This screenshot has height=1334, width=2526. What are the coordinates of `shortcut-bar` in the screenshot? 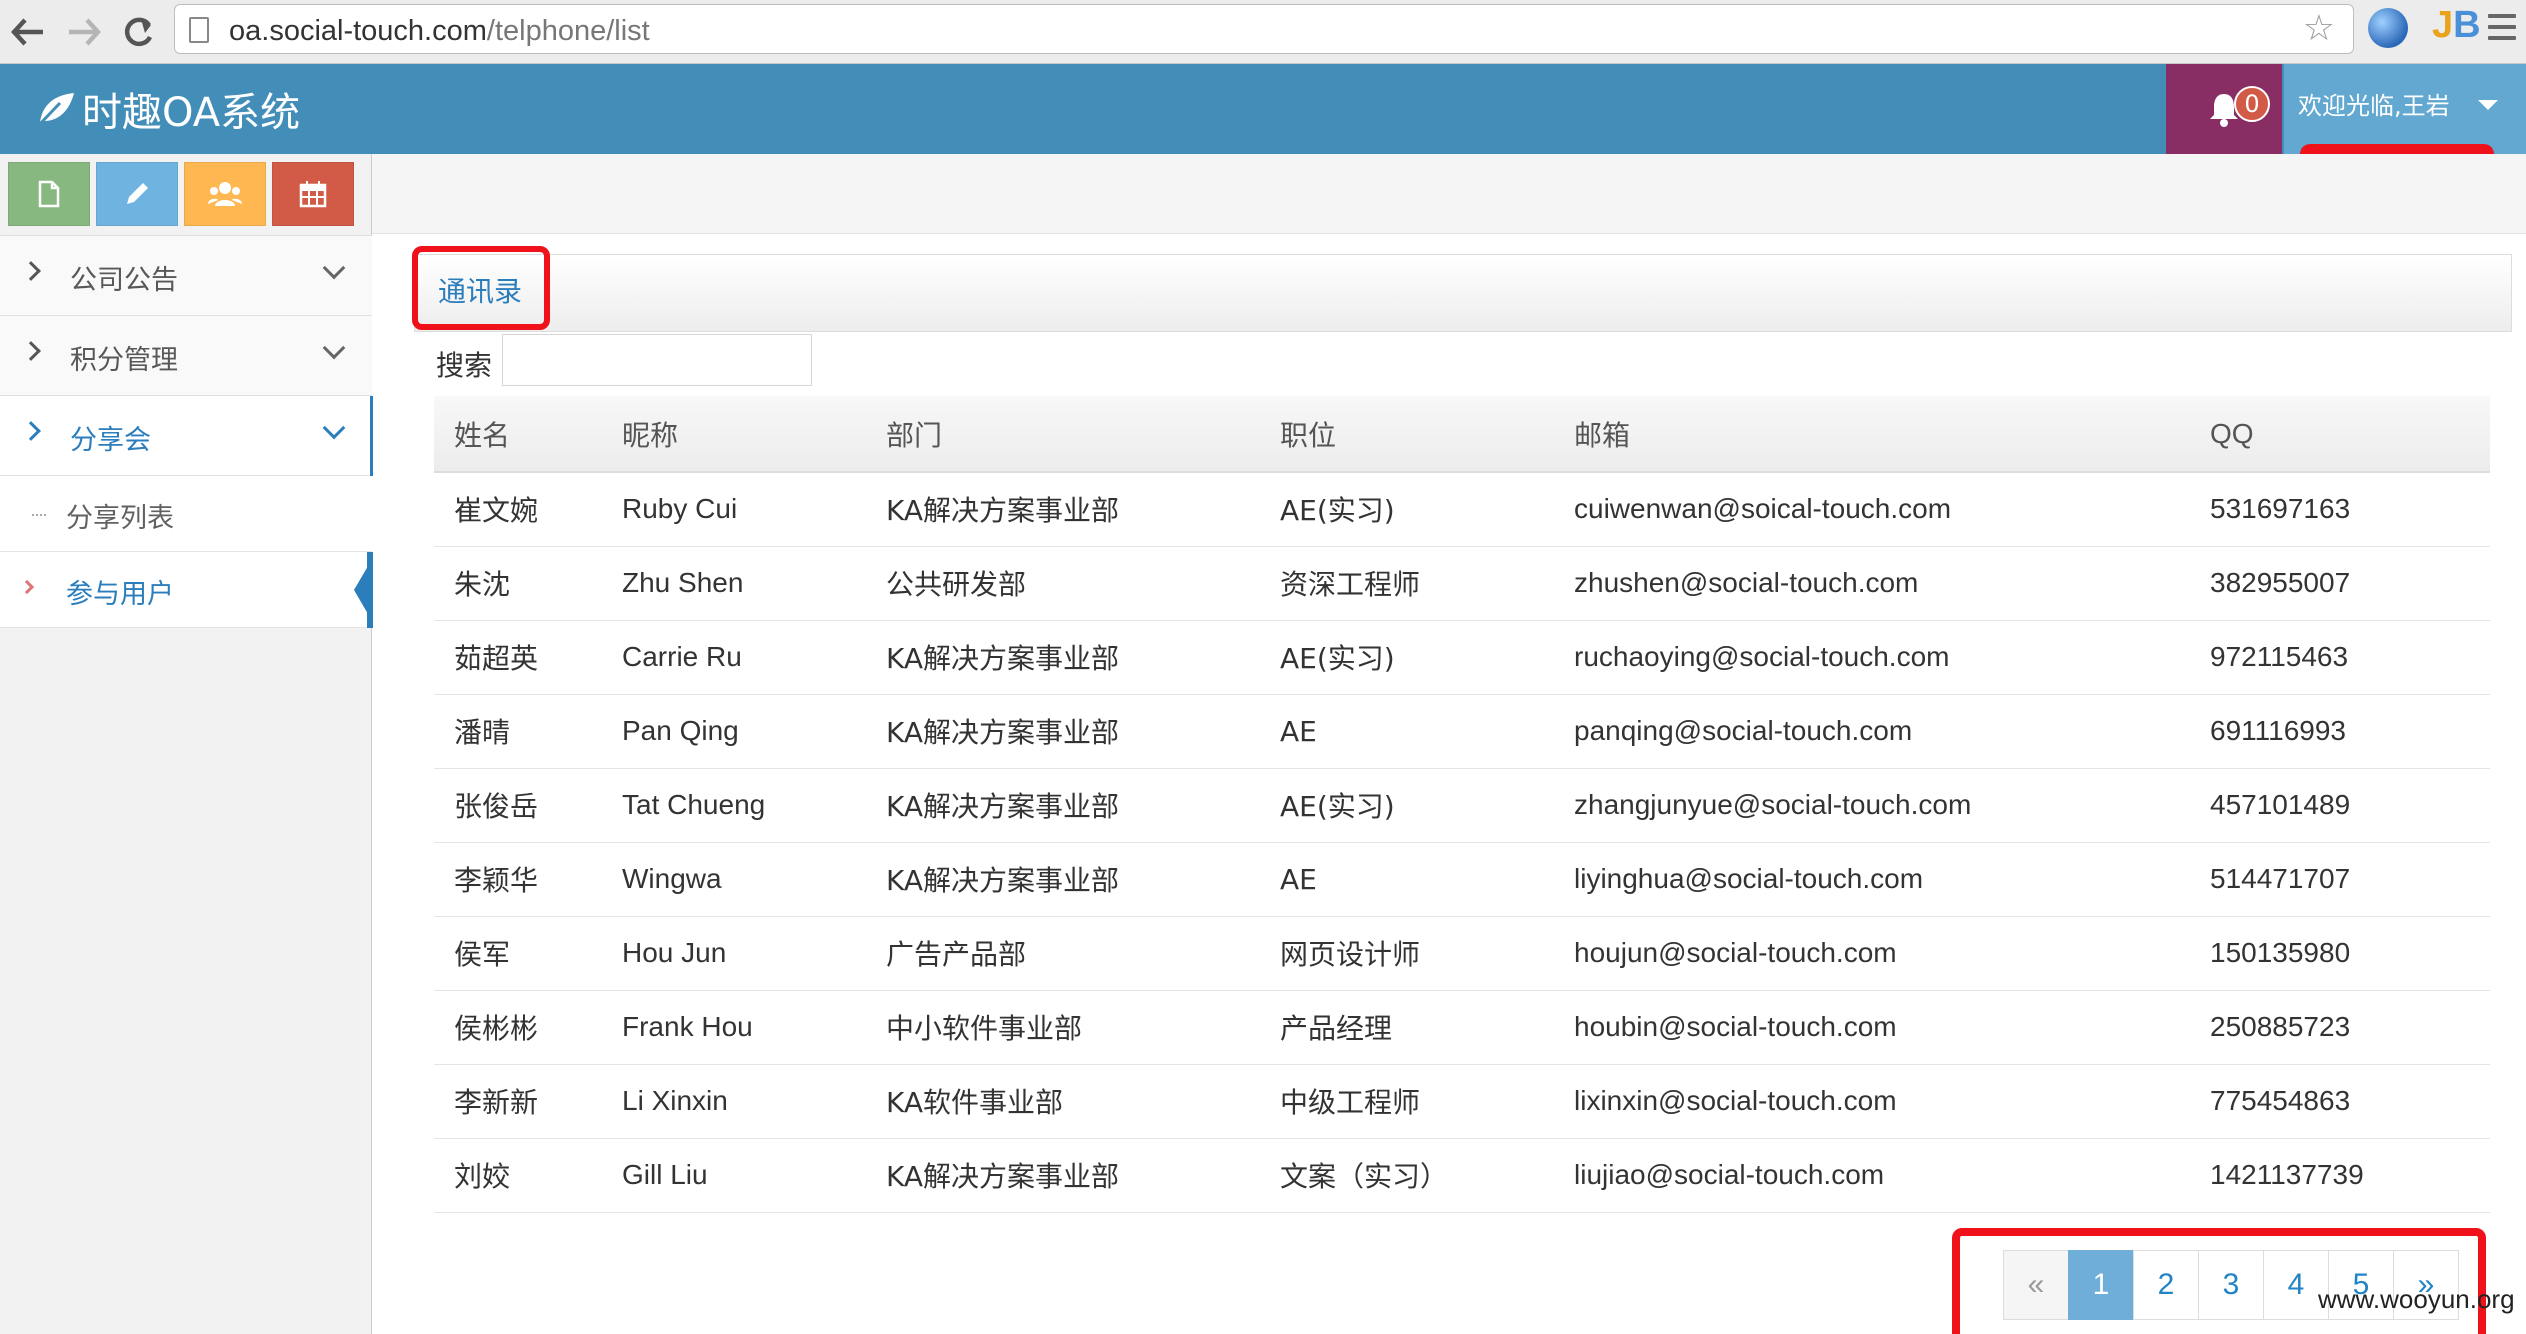 It's located at (186, 195).